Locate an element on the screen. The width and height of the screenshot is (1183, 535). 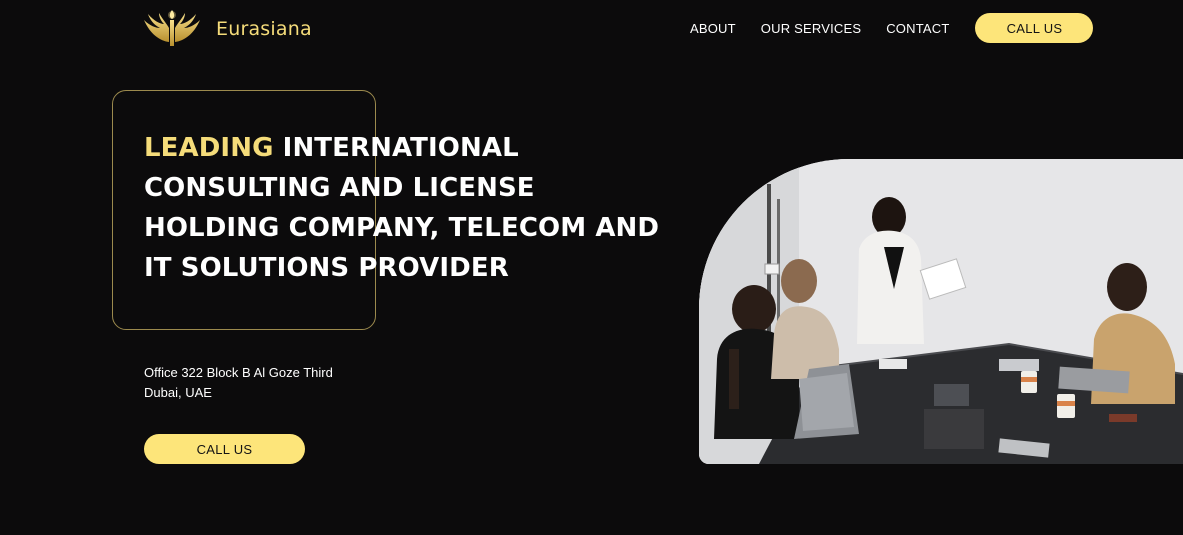
brand-logo: Eurasiana is located at coordinates (227, 29).